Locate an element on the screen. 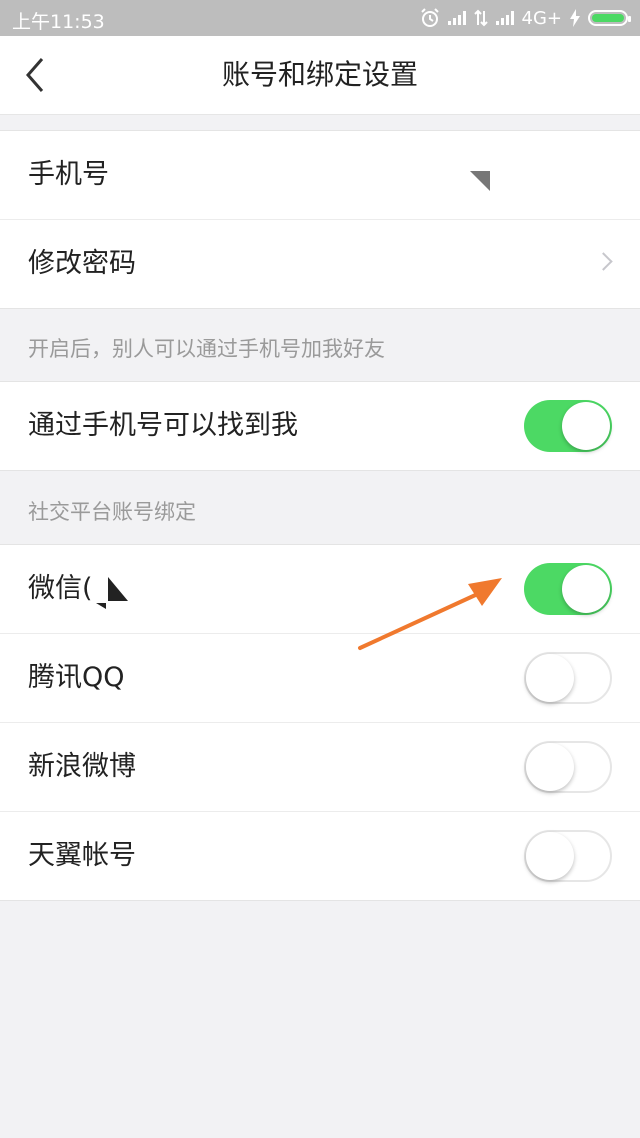 The height and width of the screenshot is (1138, 640). status-bar: 上午11:53 4G+ is located at coordinates (320, 18).